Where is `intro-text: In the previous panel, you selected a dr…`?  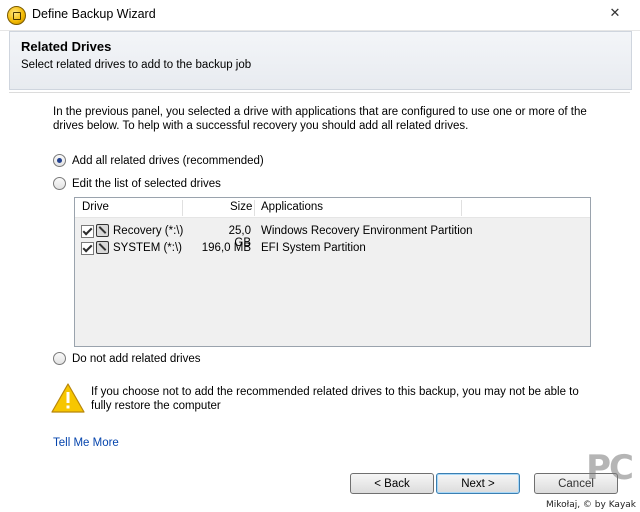
intro-text: In the previous panel, you selected a dr… is located at coordinates (320, 119).